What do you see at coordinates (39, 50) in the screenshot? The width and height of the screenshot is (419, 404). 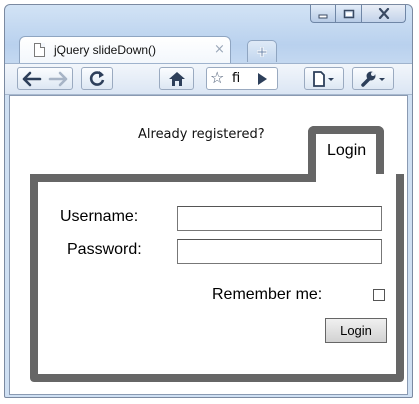 I see `document-icon` at bounding box center [39, 50].